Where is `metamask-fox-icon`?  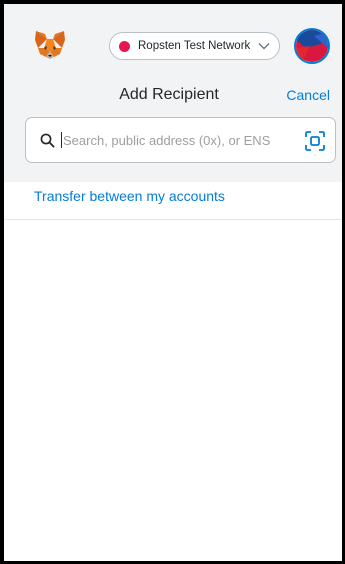 metamask-fox-icon is located at coordinates (50, 45).